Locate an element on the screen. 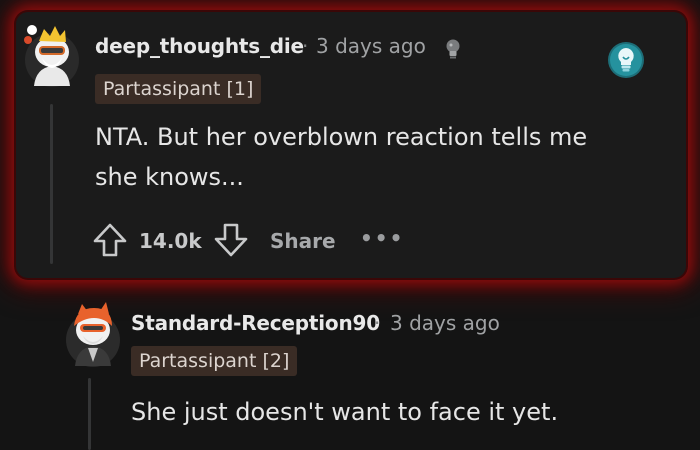 The image size is (700, 450). lightbulb-icon is located at coordinates (626, 62).